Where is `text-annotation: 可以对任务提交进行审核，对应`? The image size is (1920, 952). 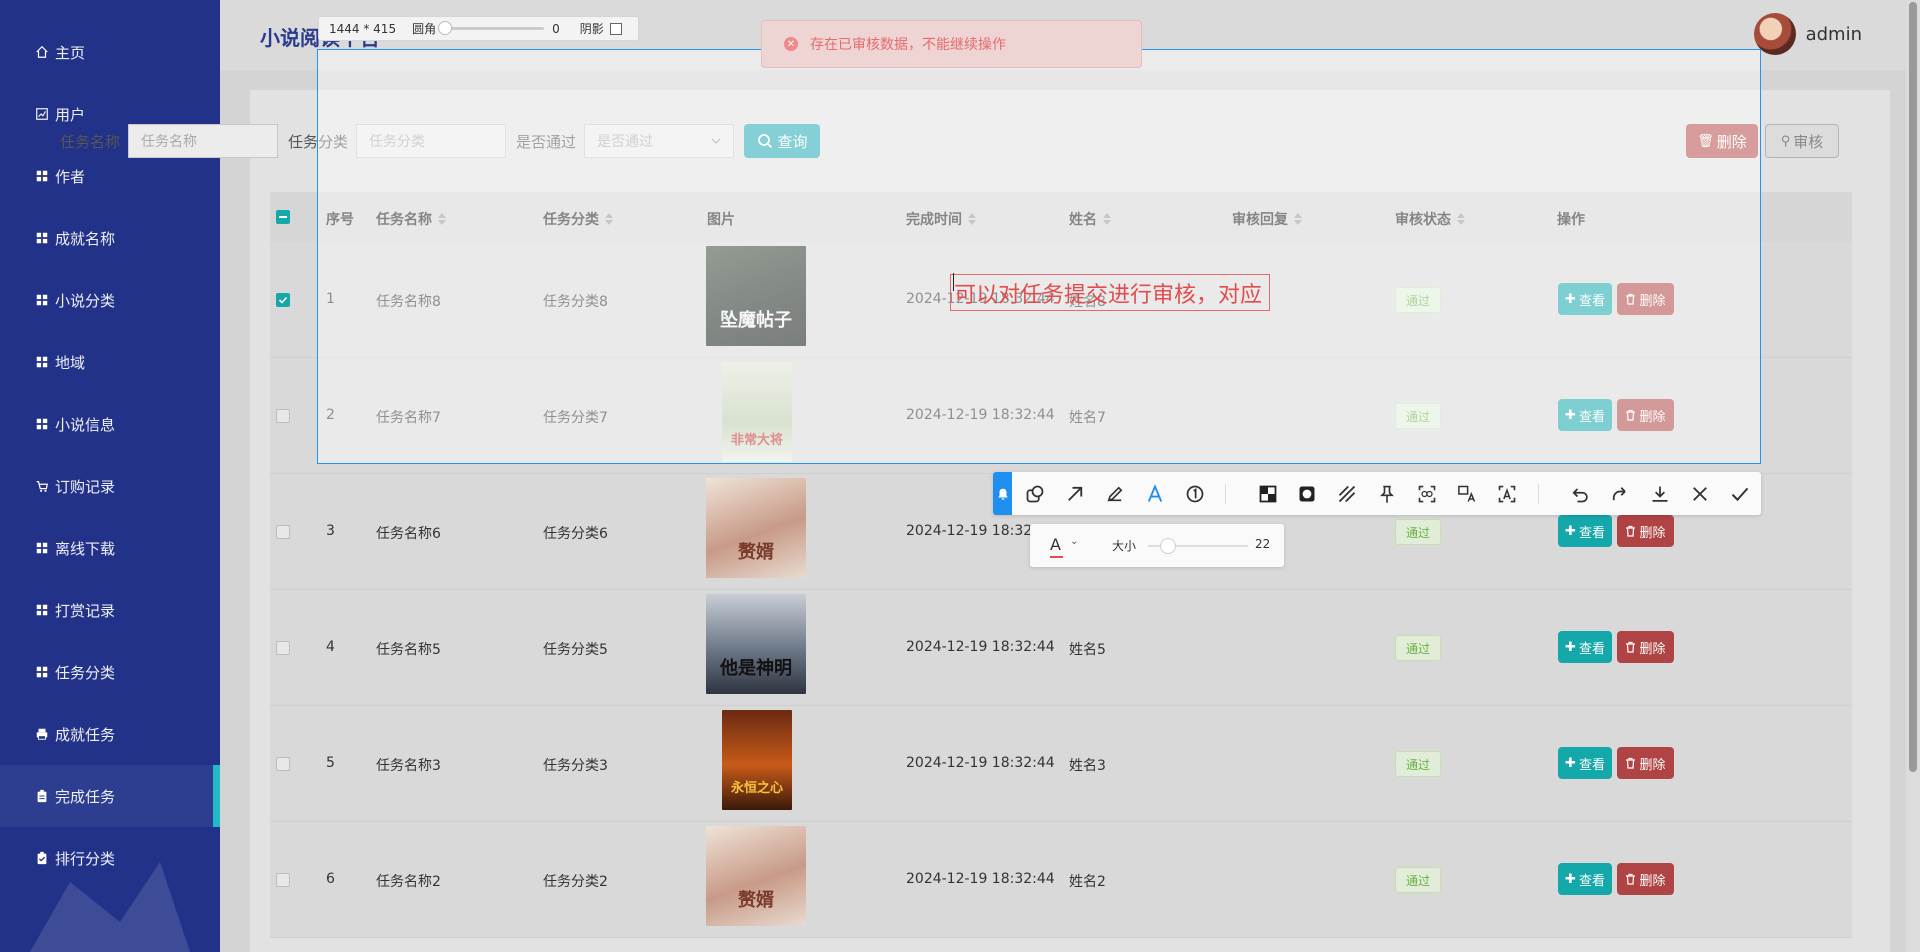
text-annotation: 可以对任务提交进行审核，对应 is located at coordinates (1110, 292).